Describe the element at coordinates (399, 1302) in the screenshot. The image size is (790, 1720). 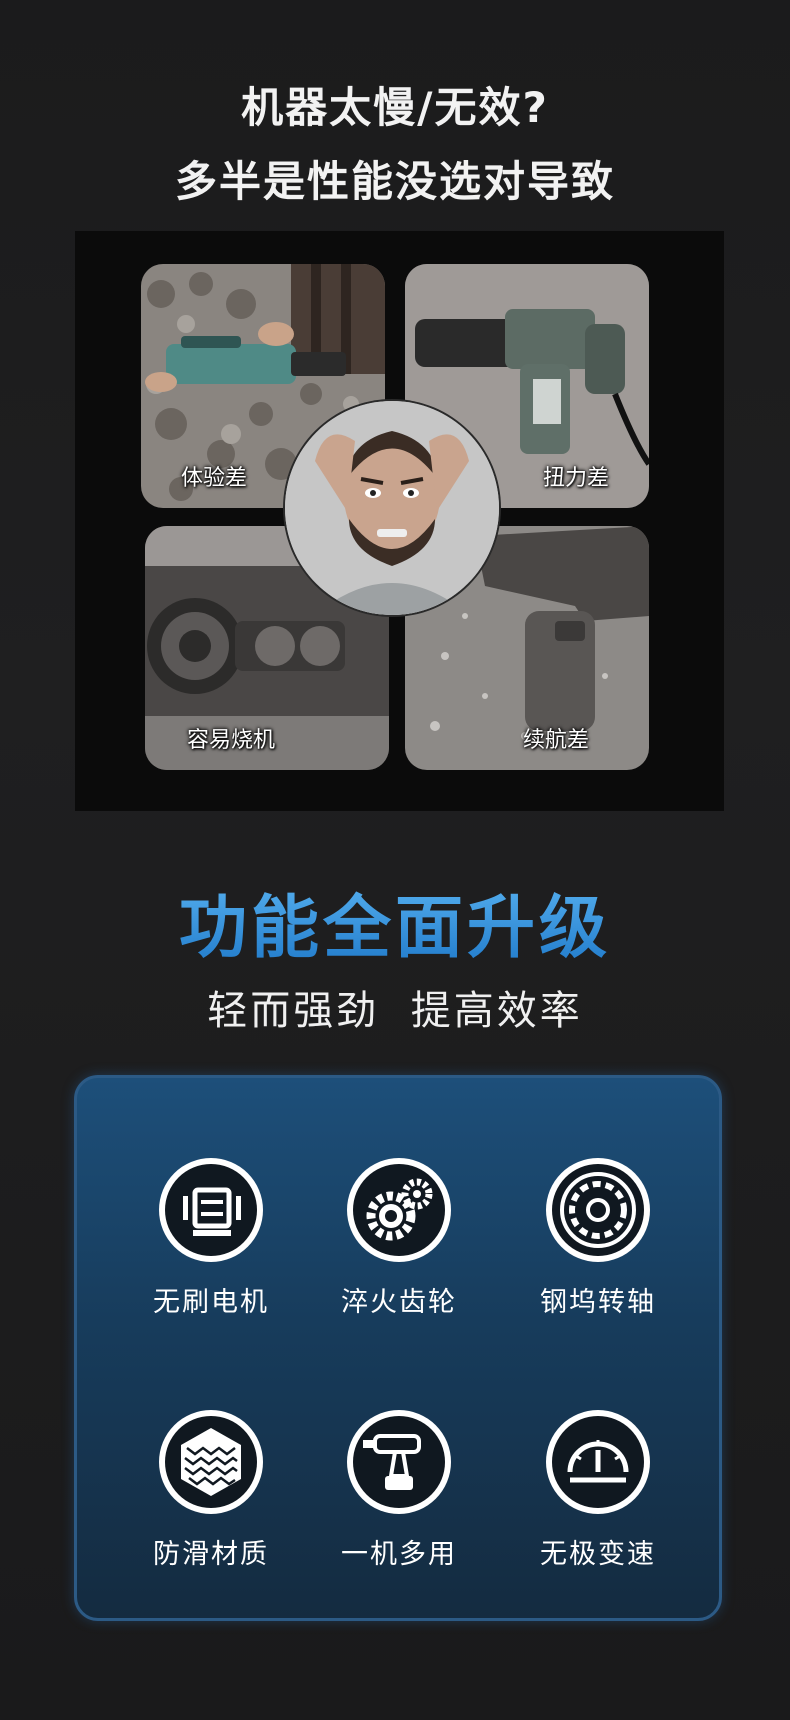
I see `feature-label: 淬火齿轮` at that location.